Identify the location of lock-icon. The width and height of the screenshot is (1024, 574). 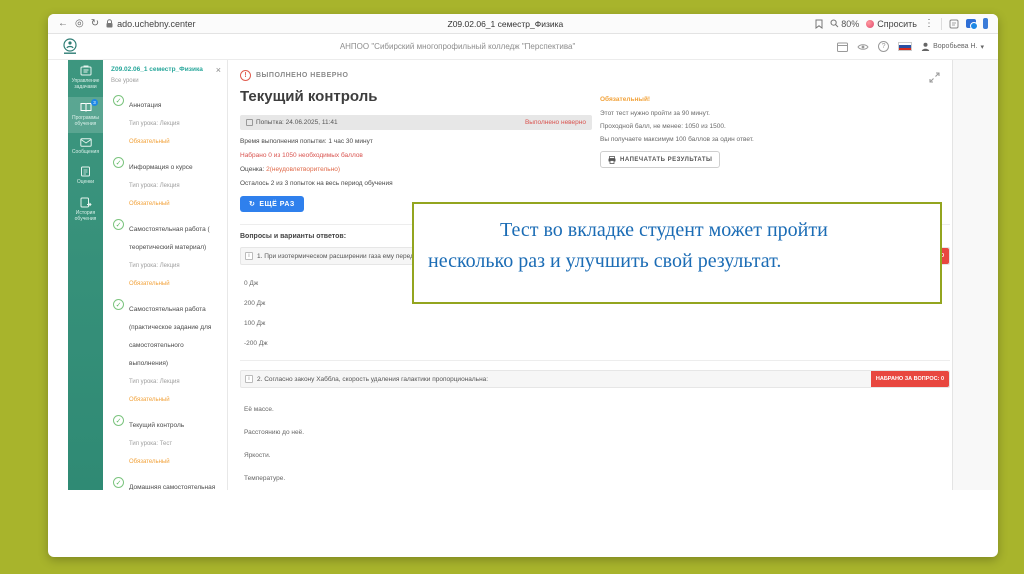
(109, 23).